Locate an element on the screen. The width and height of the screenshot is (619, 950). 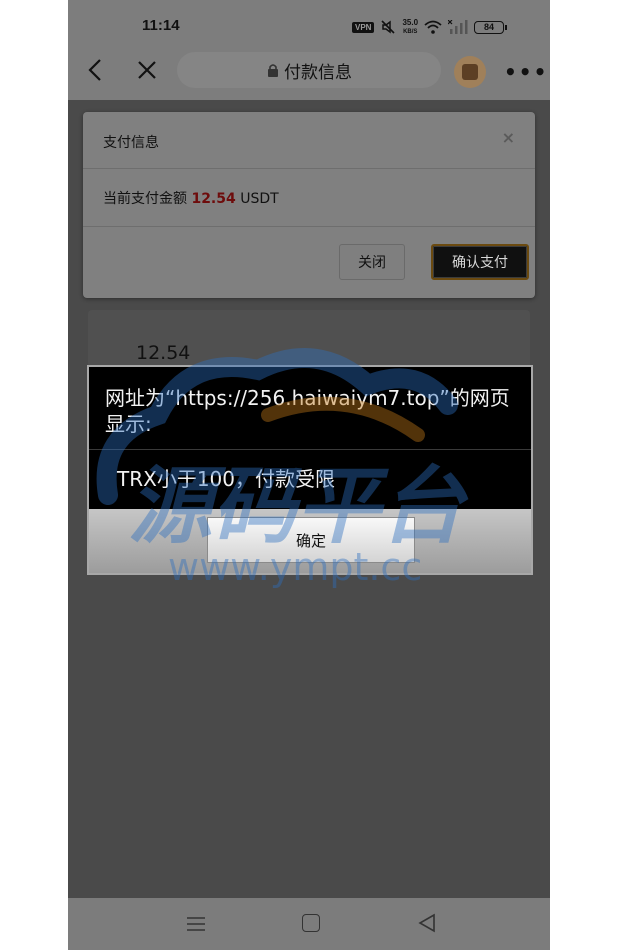
page-title-pill: 付款信息 is located at coordinates (309, 70).